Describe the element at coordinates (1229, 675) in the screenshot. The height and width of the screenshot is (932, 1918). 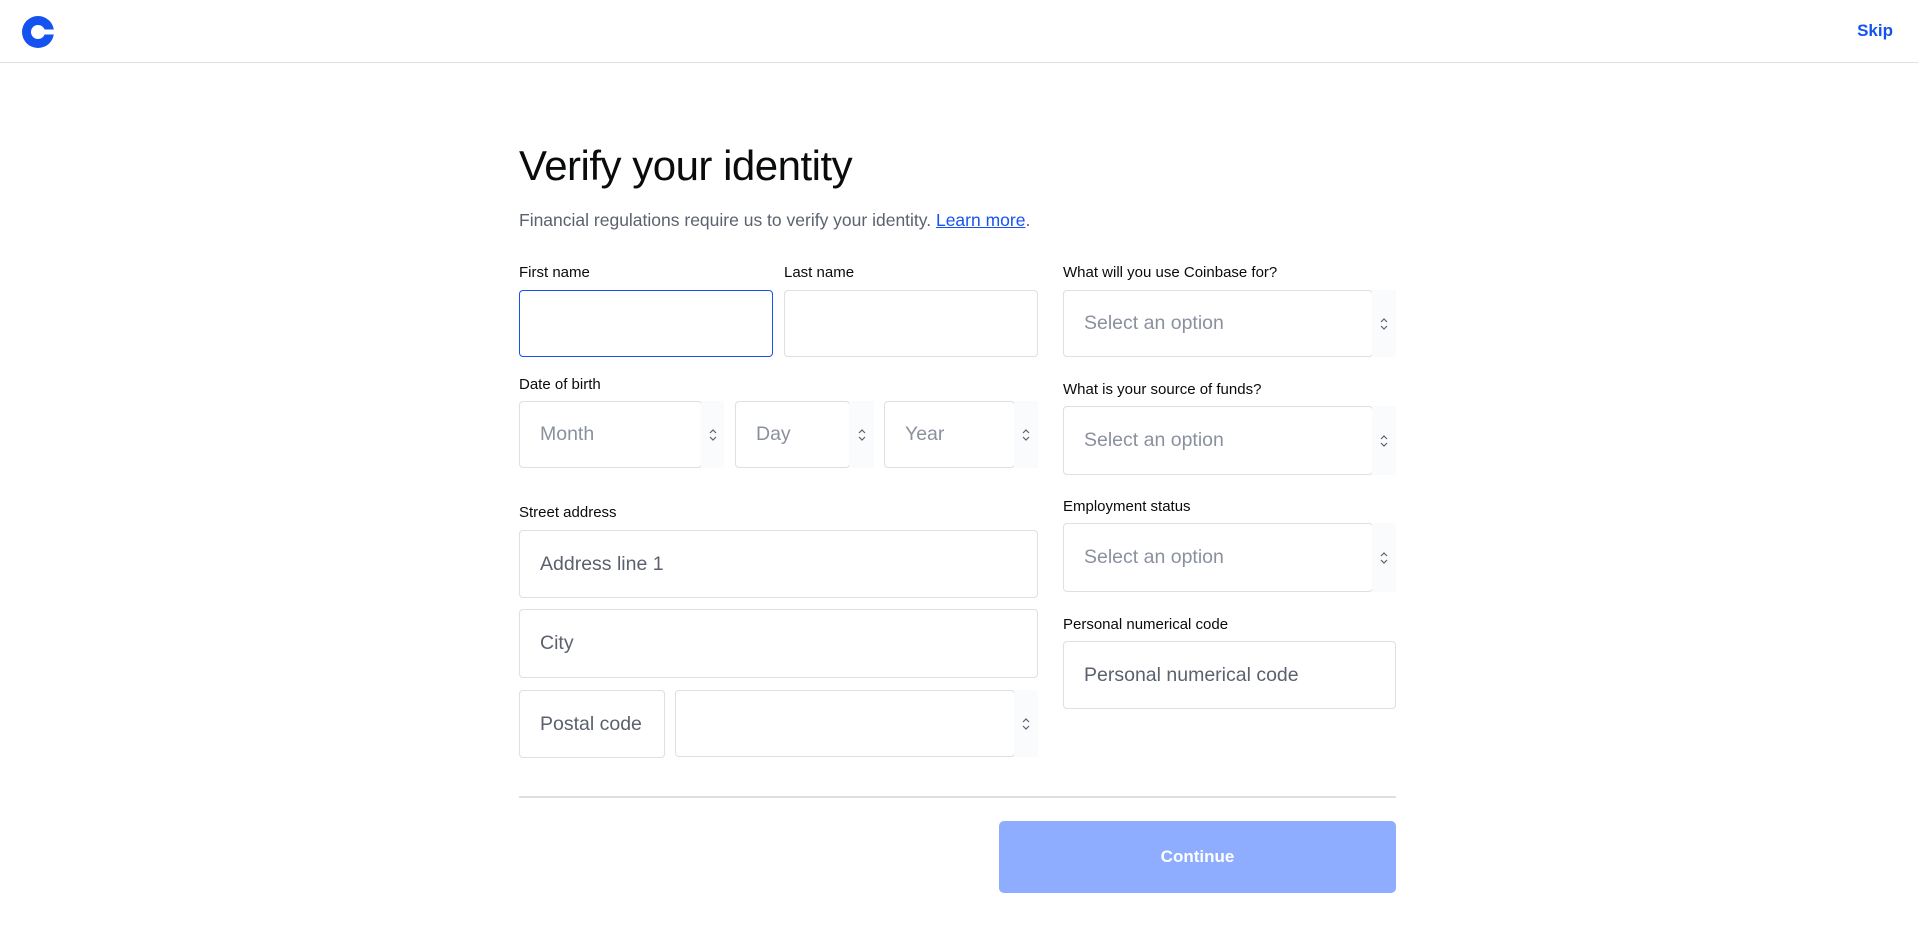
I see `pnc-input: Personal numerical code` at that location.